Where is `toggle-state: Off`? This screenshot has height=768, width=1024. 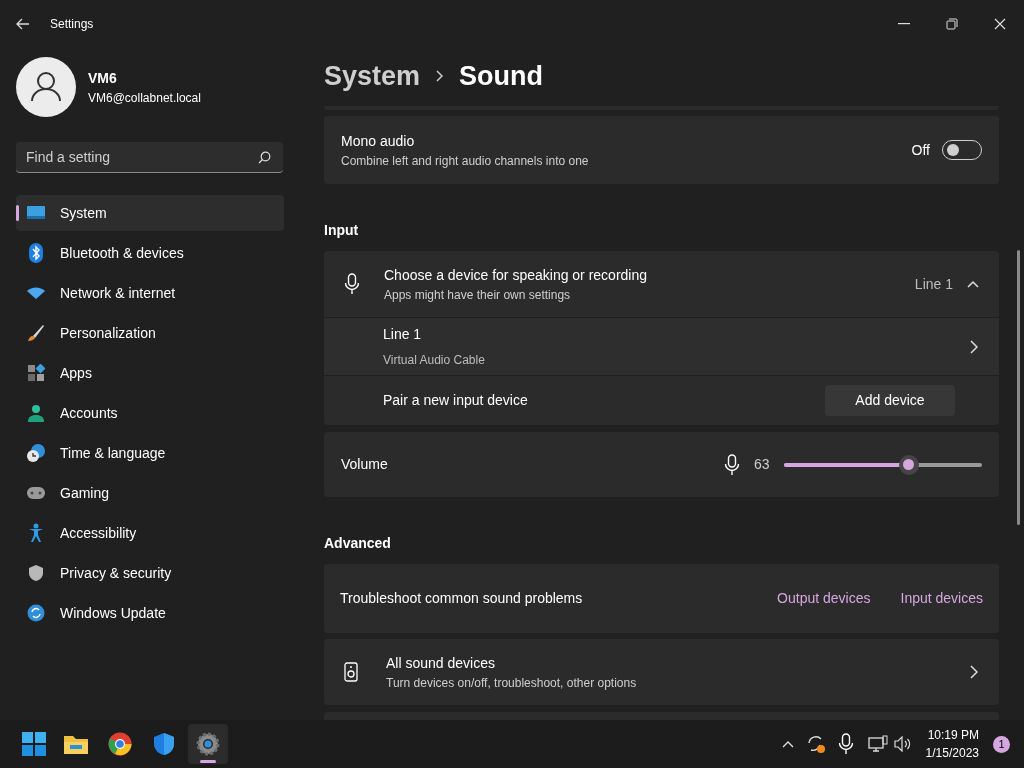
toggle-state: Off is located at coordinates (920, 150).